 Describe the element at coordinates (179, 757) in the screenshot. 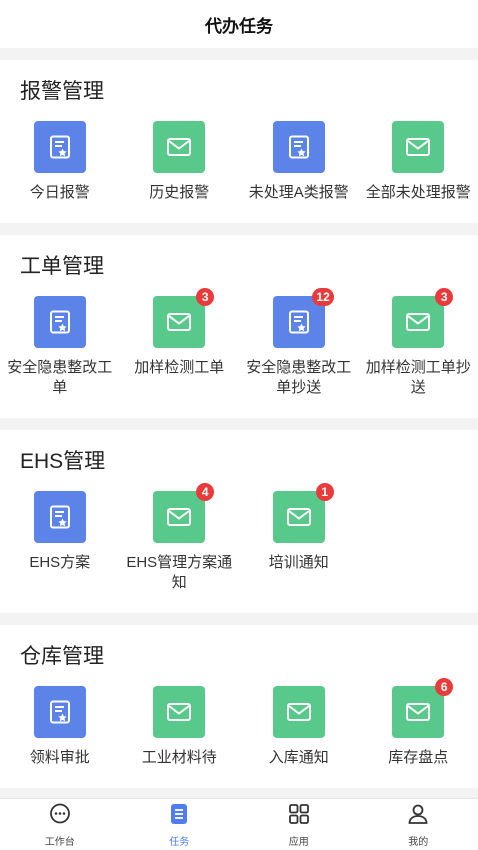

I see `task-item-label: 工业材料待` at that location.